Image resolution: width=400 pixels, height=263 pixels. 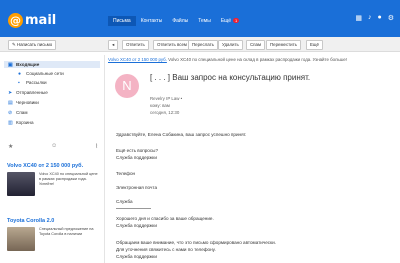 What do you see at coordinates (96, 146) in the screenshot?
I see `attach-icon: ⌇` at bounding box center [96, 146].